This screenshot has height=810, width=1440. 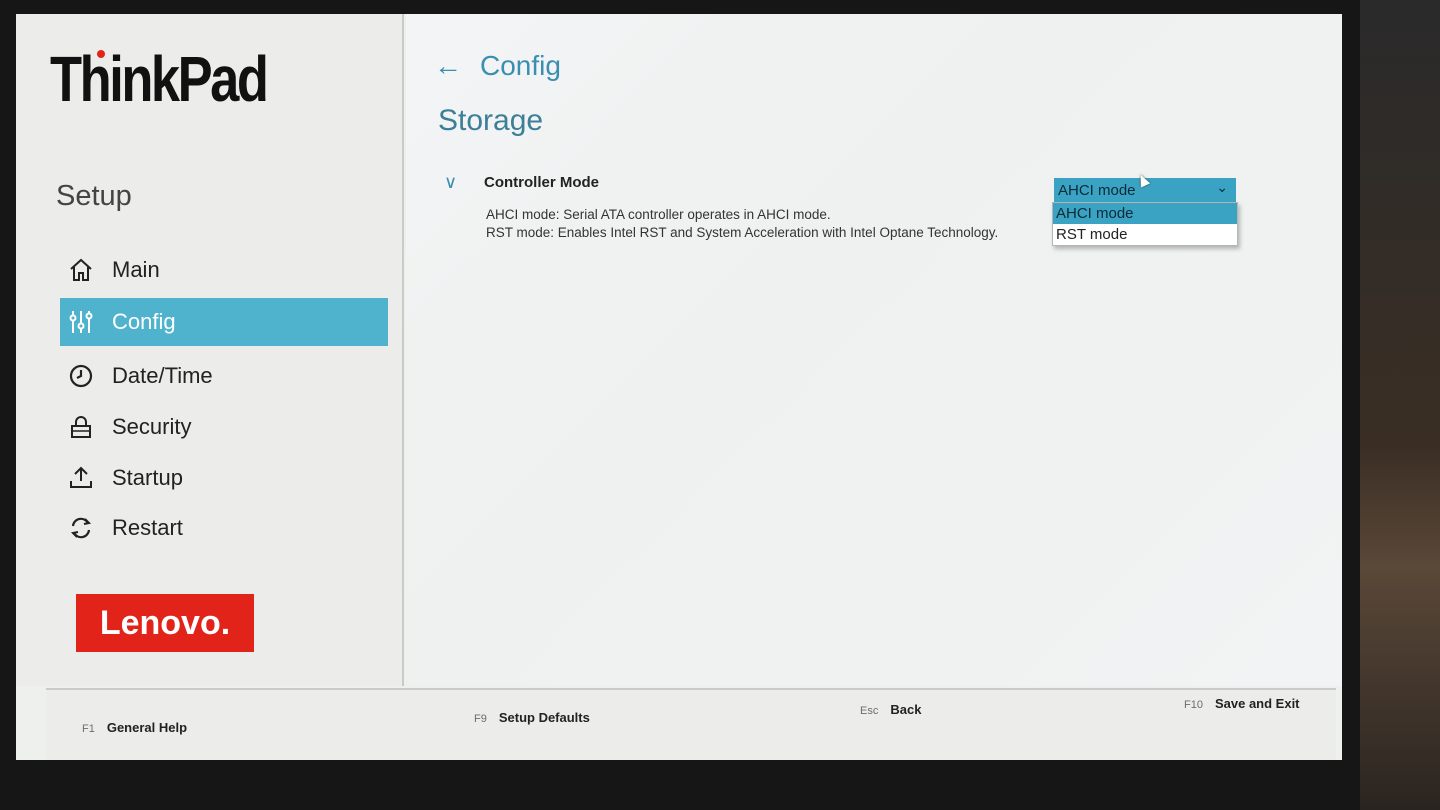 What do you see at coordinates (224, 376) in the screenshot?
I see `sidebar-item-date-time: Date/Time` at bounding box center [224, 376].